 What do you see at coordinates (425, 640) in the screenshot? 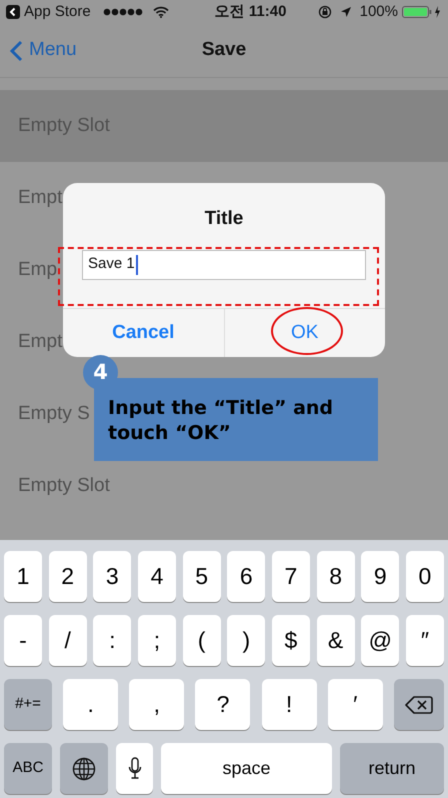
I see `keyboard-key: ″` at bounding box center [425, 640].